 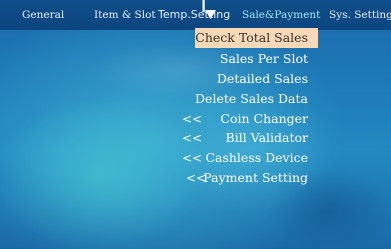 I want to click on menu-item-label: Check Total Sales, so click(x=251, y=37).